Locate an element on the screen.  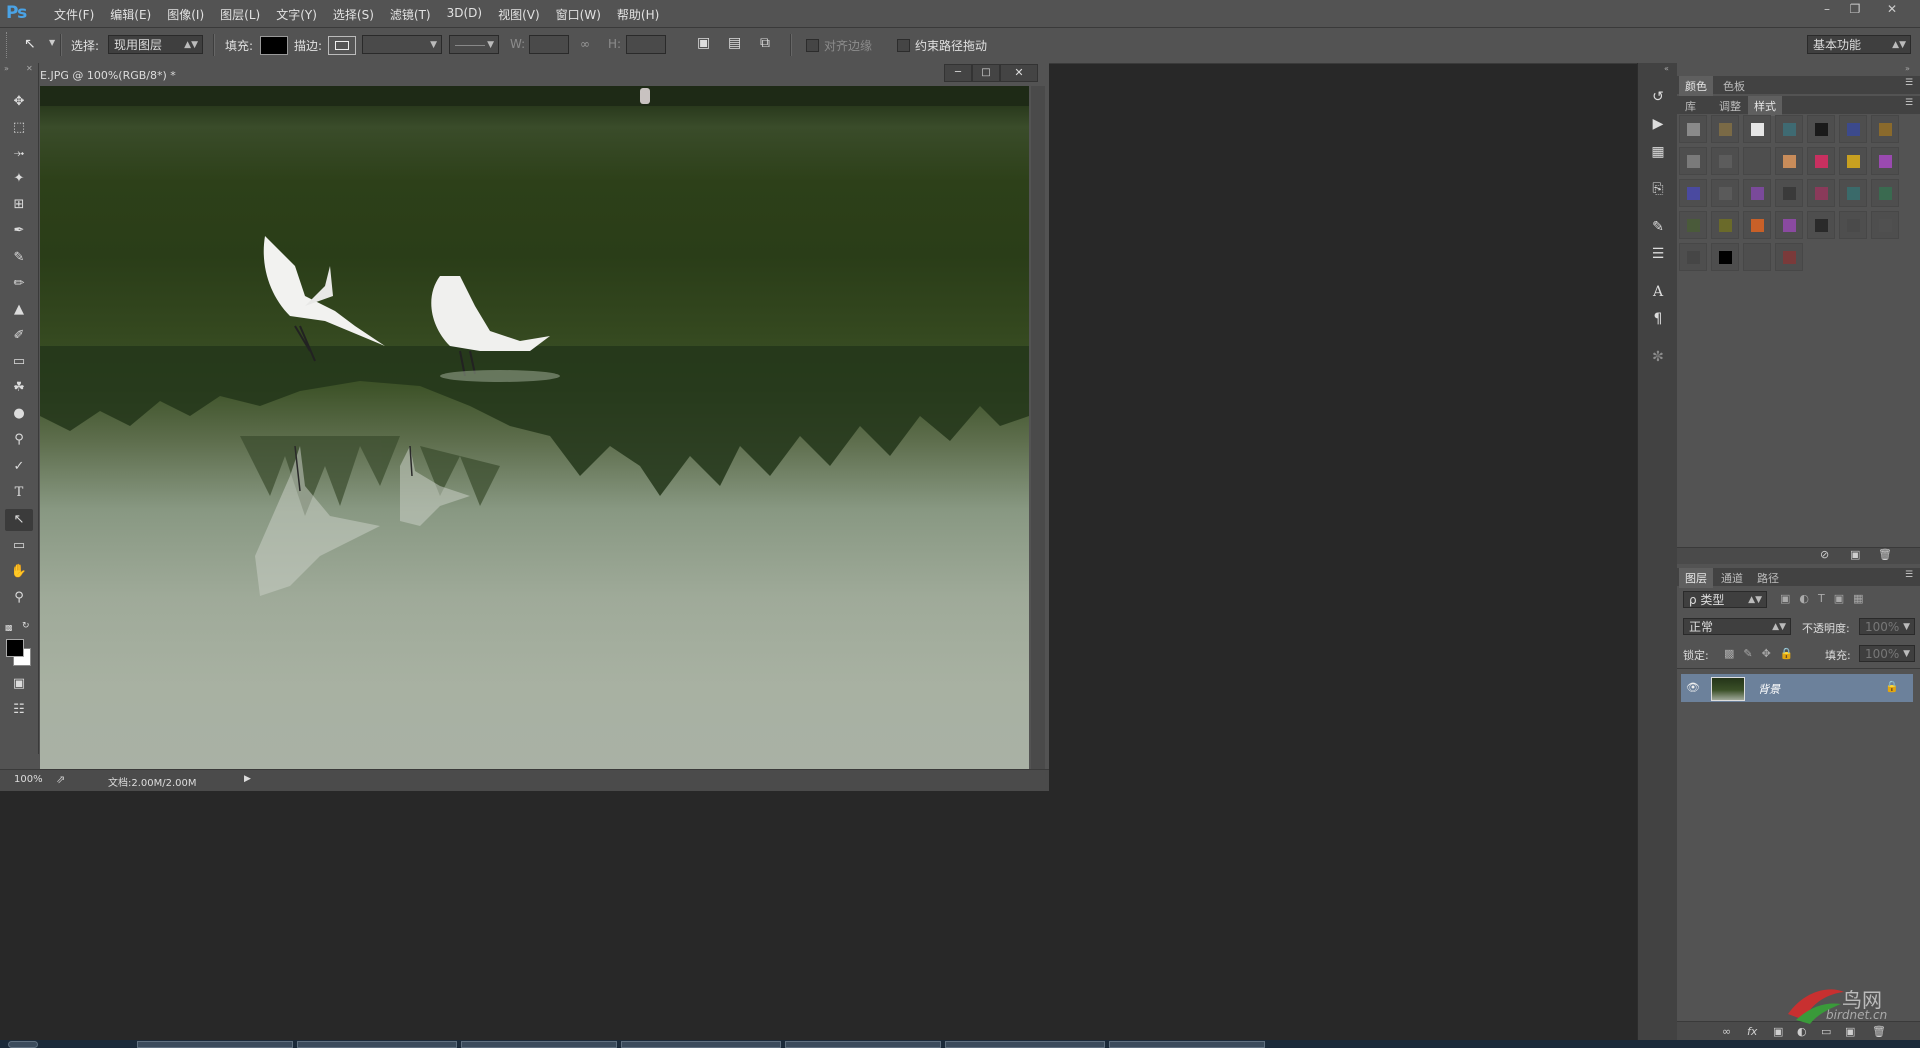
tab-color: 颜色 is located at coordinates (1696, 86).